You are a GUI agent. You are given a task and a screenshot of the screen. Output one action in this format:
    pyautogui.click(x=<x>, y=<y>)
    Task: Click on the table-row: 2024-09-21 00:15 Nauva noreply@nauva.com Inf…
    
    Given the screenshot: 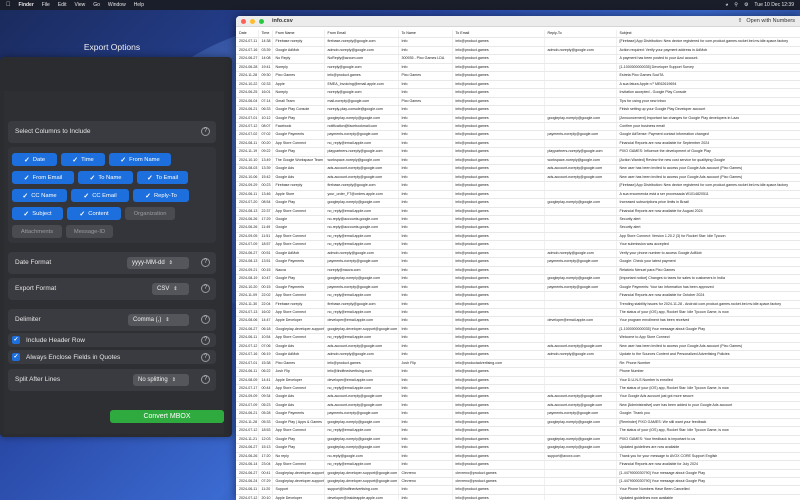 What is the action you would take?
    pyautogui.click(x=518, y=271)
    